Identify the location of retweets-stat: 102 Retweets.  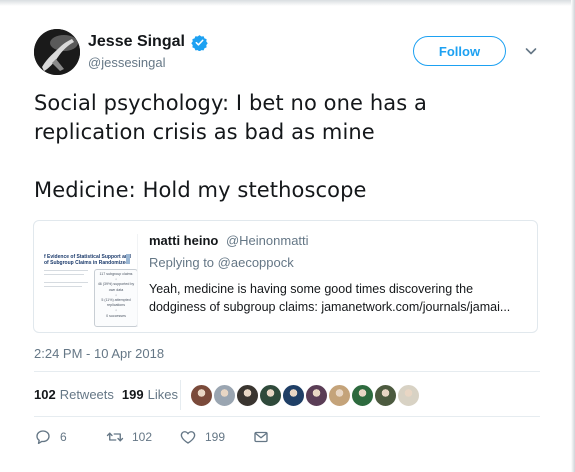
(74, 394).